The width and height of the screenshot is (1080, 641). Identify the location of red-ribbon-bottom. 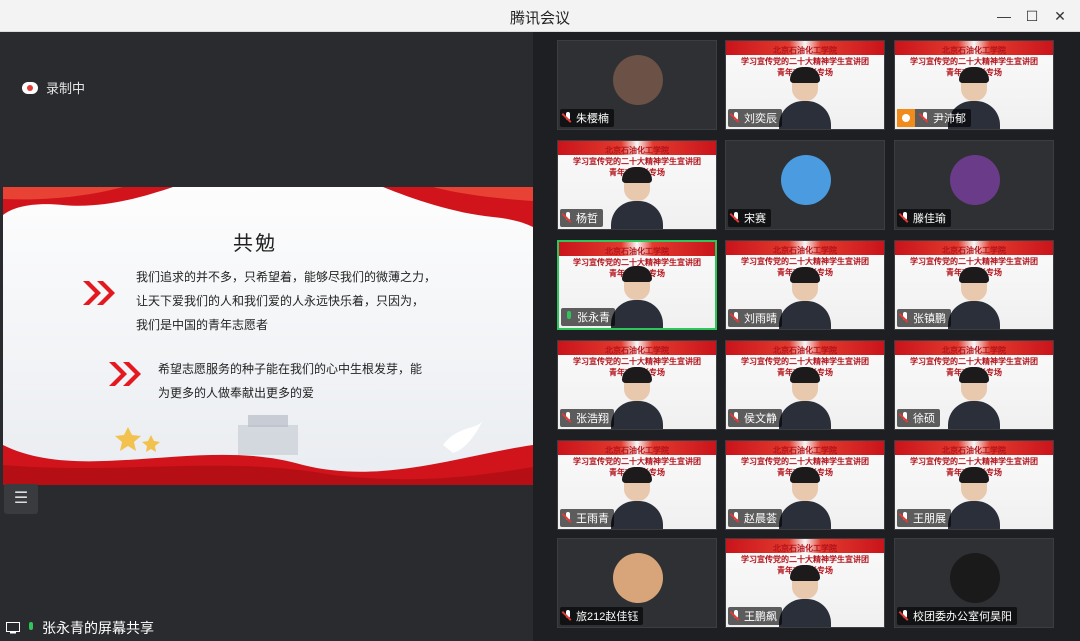
(268, 450).